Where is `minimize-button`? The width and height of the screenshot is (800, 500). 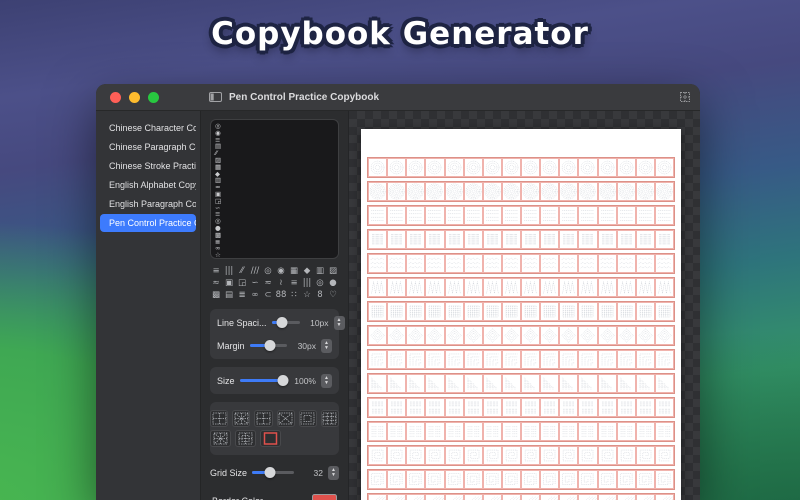 minimize-button is located at coordinates (134, 97).